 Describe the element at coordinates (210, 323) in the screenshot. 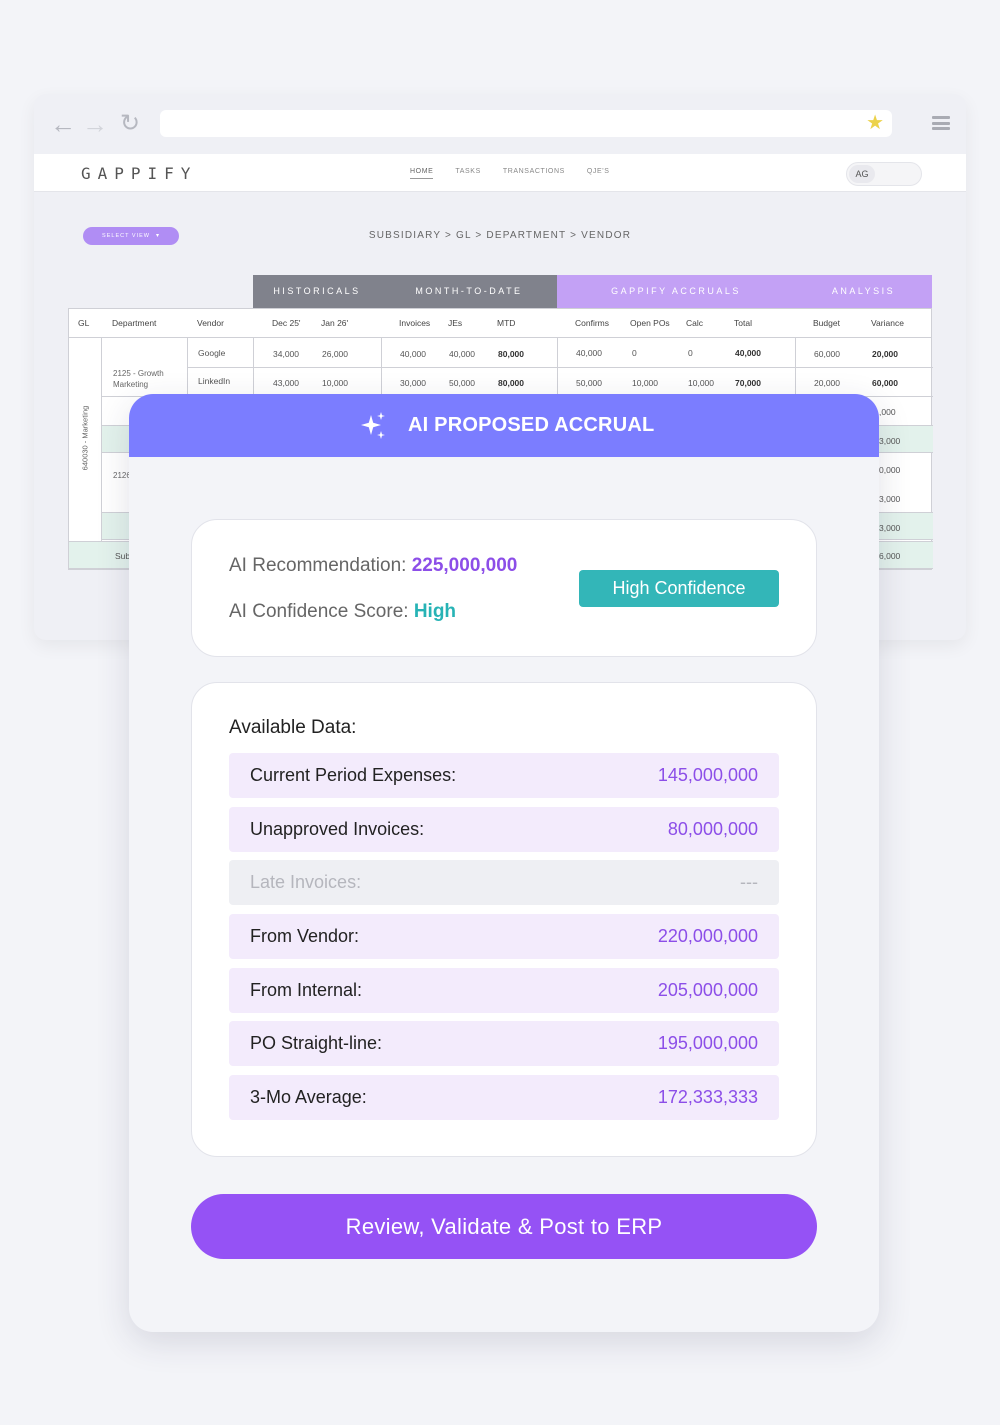

I see `col-vendor: Vendor` at that location.